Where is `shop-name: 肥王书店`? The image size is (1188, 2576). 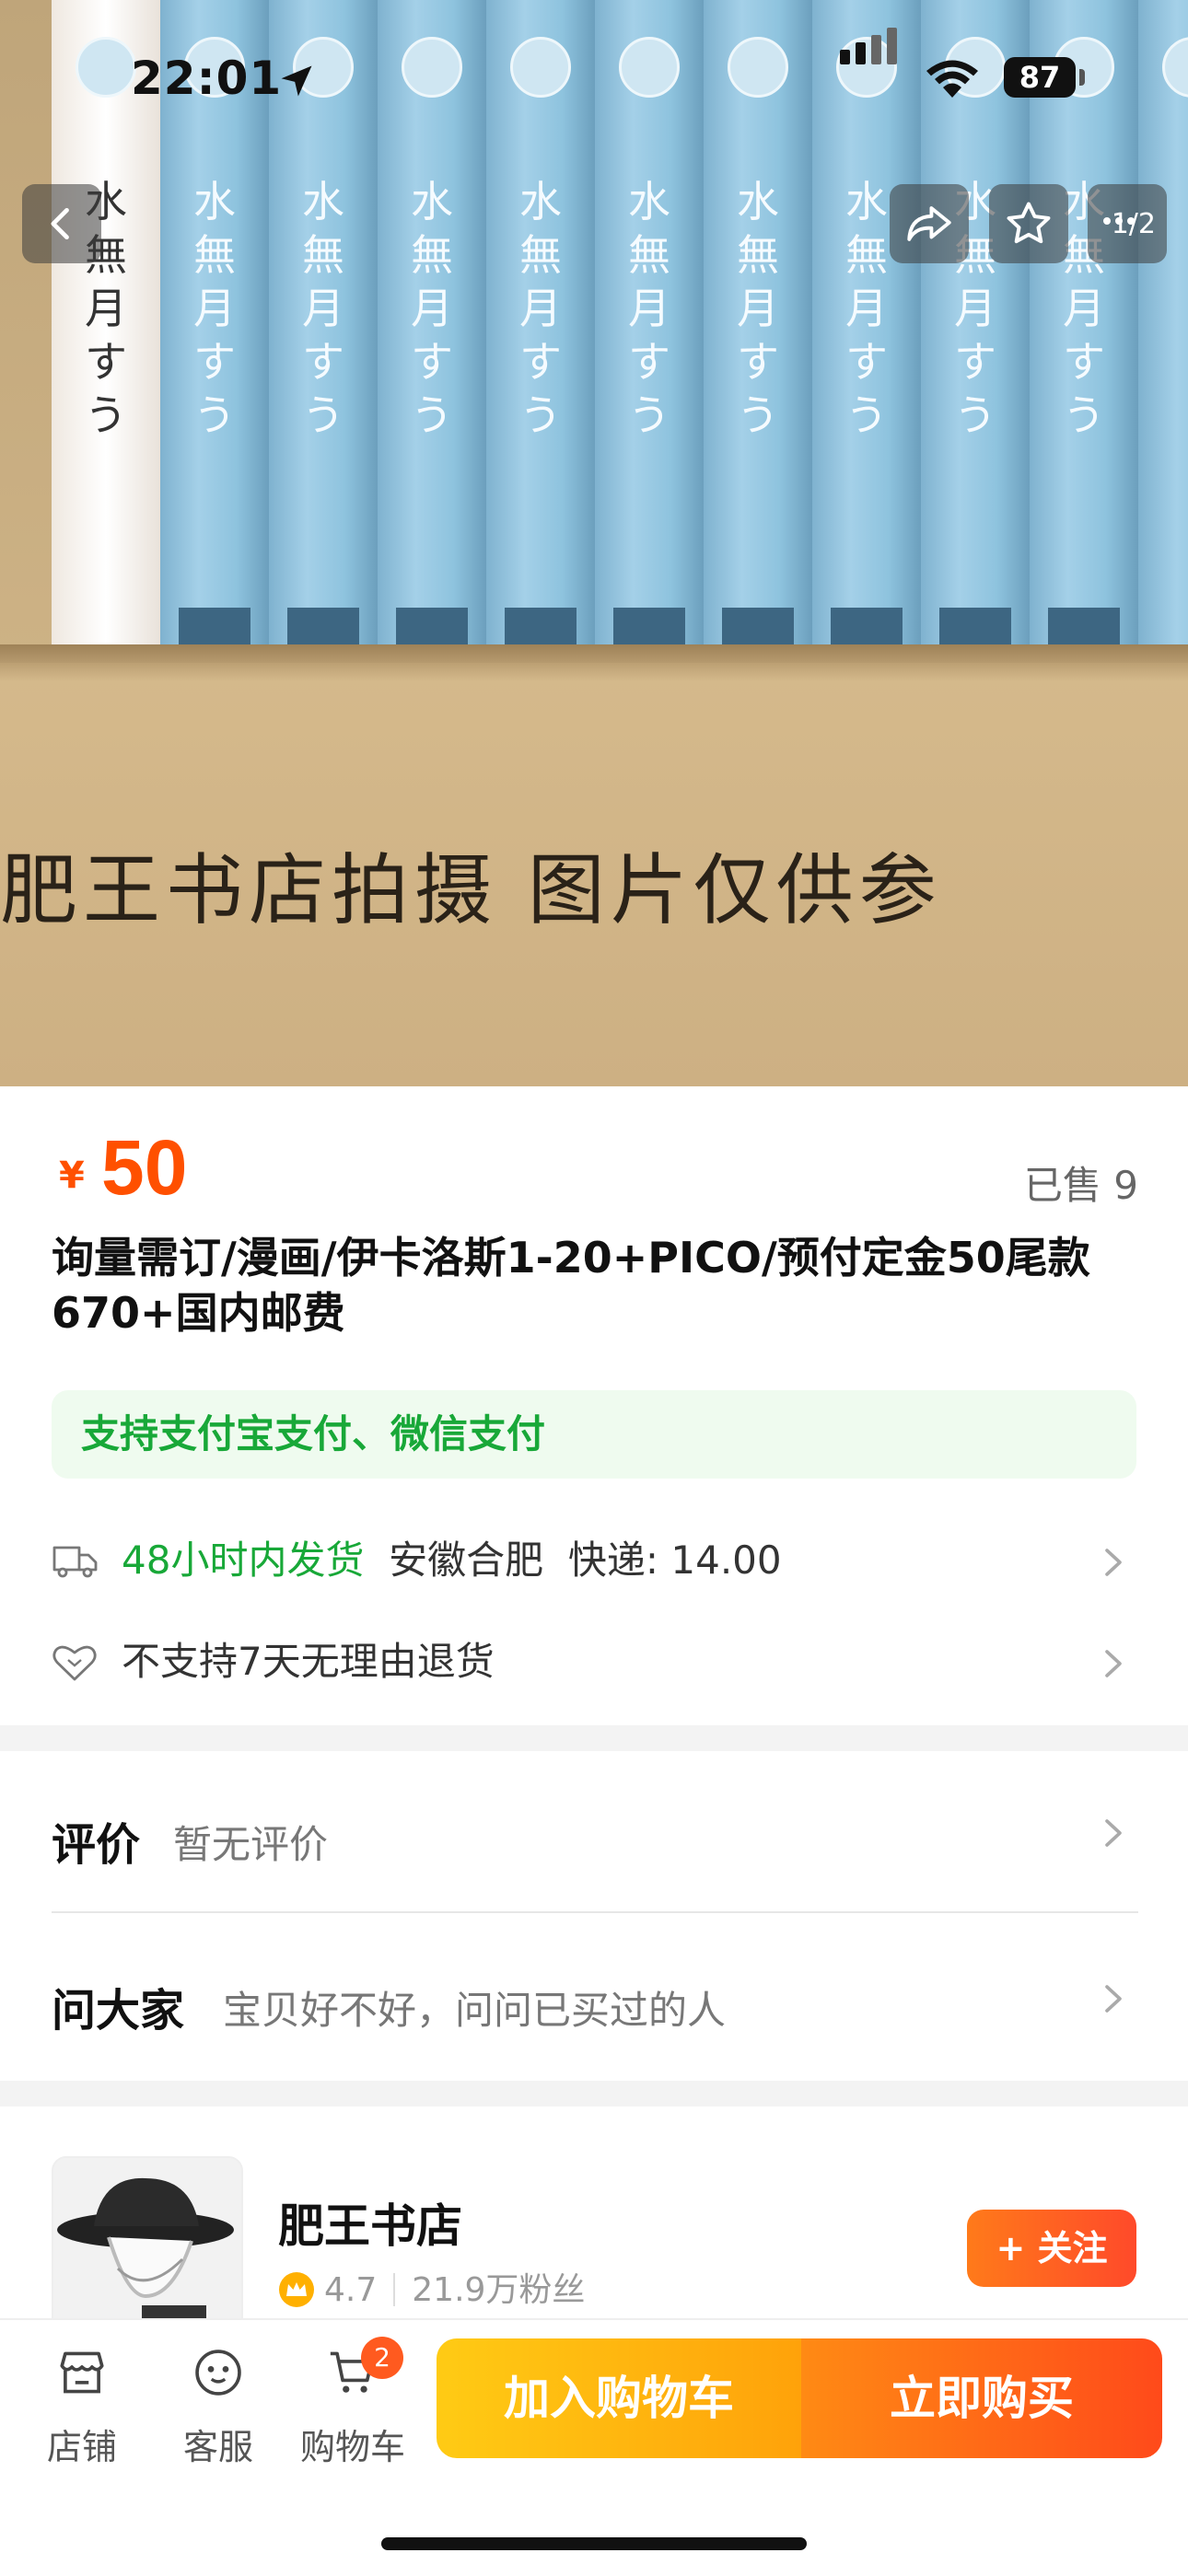 shop-name: 肥王书店 is located at coordinates (370, 2222).